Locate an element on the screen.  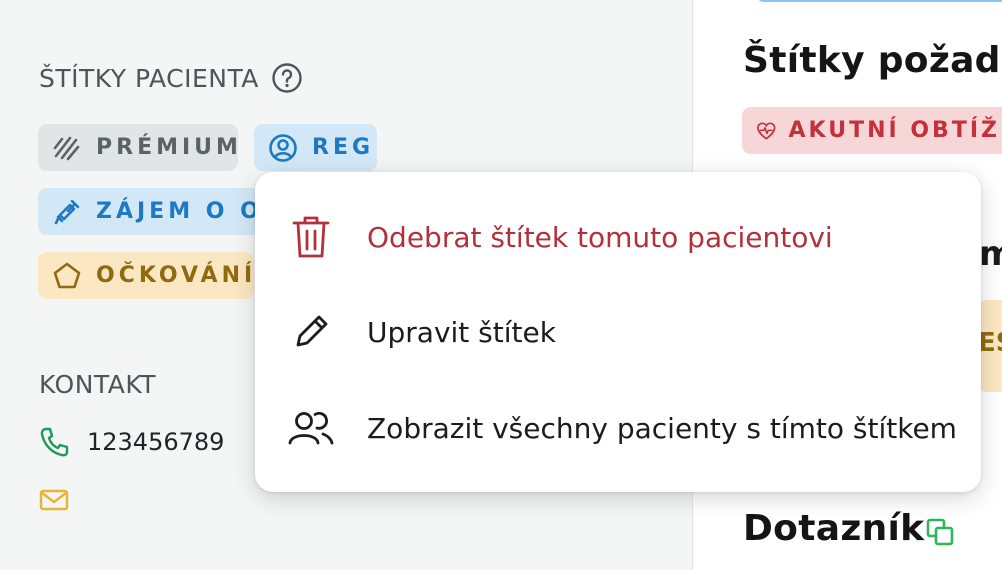
help-icon is located at coordinates (287, 78).